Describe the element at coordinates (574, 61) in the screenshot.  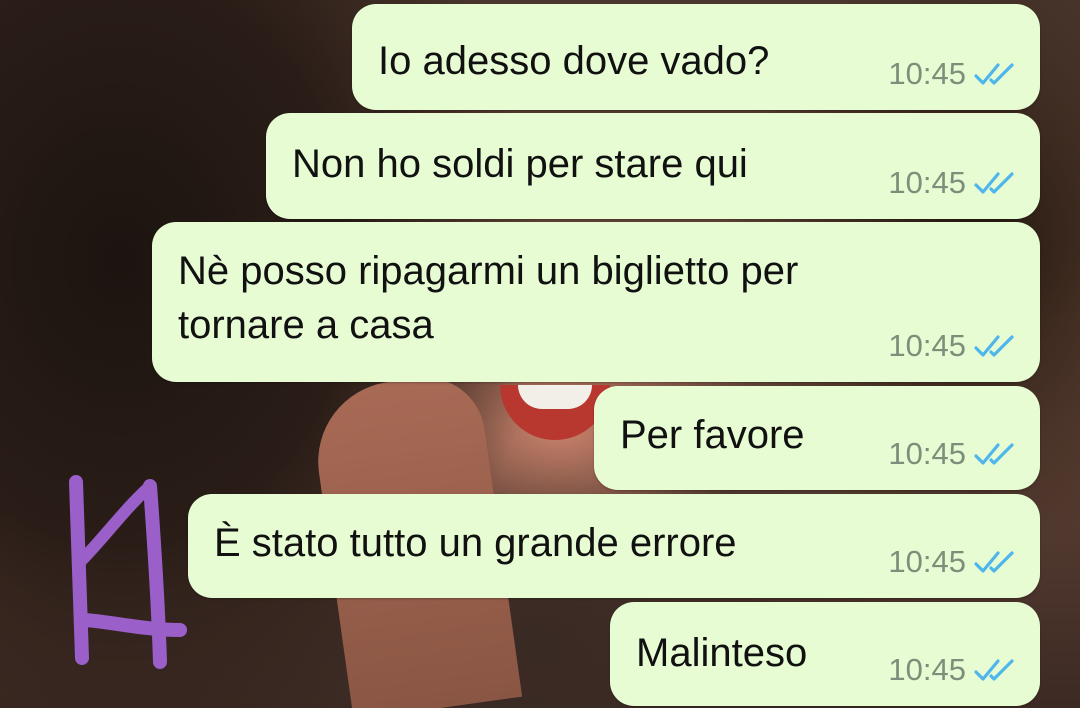
I see `message-text: Io adesso dove vado?` at that location.